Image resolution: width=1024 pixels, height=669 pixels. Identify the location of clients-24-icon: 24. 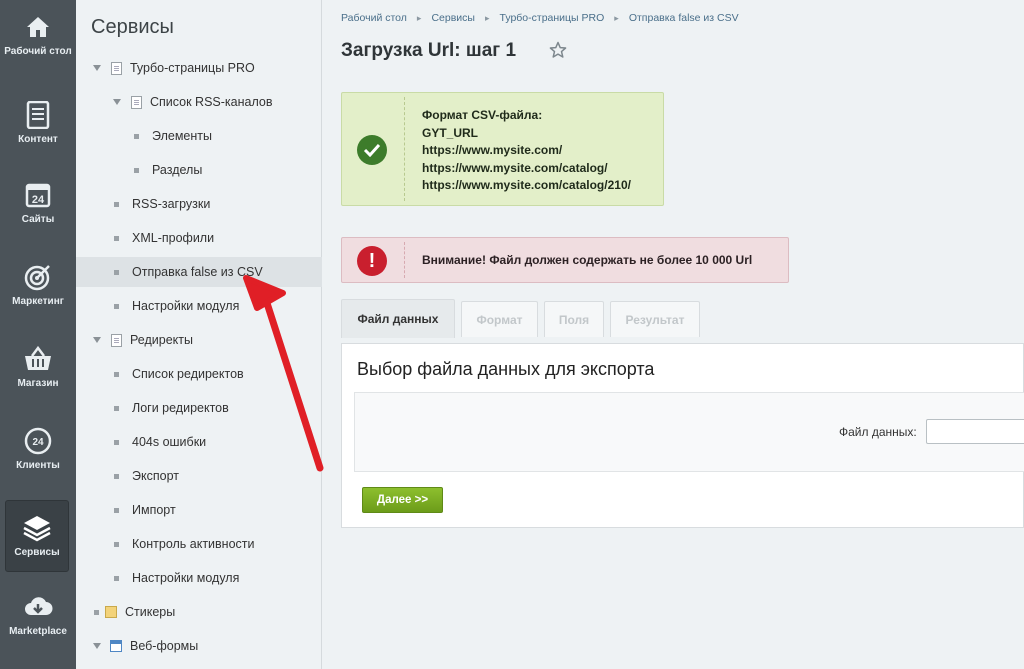
(38, 441).